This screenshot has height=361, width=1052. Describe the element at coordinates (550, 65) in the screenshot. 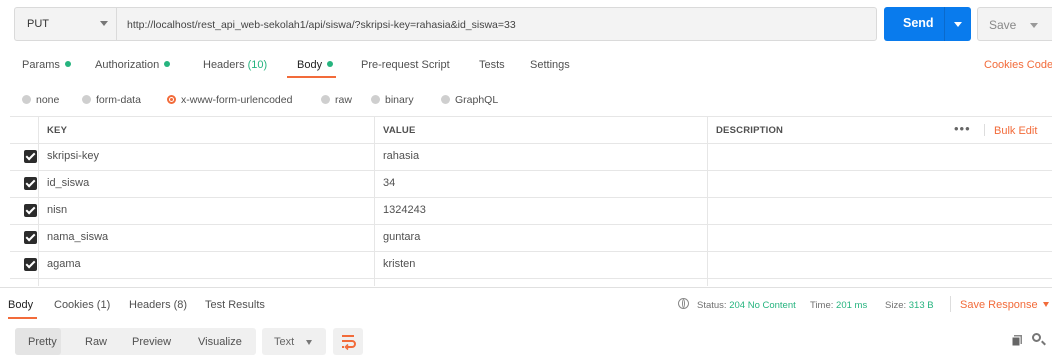

I see `tab-settings: Settings` at that location.